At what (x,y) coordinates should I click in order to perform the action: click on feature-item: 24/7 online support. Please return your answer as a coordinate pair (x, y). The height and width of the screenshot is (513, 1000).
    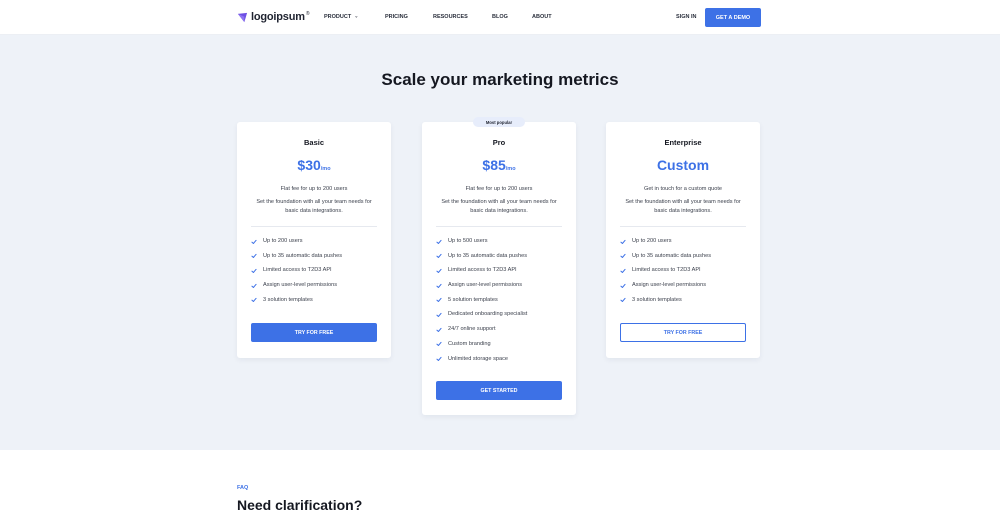
    Looking at the image, I should click on (481, 333).